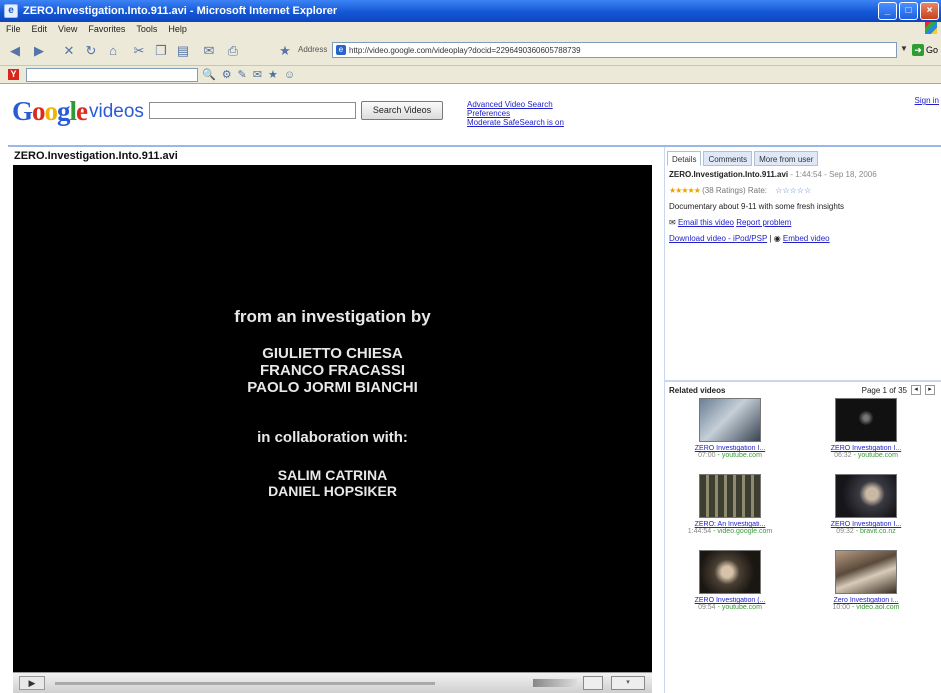 The height and width of the screenshot is (693, 941). What do you see at coordinates (470, 29) in the screenshot?
I see `menu-bar: File Edit View Favorites Tools Help` at bounding box center [470, 29].